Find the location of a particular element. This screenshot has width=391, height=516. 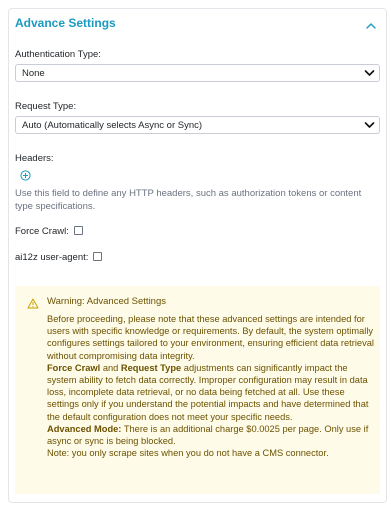

add-header-icon is located at coordinates (25, 174).